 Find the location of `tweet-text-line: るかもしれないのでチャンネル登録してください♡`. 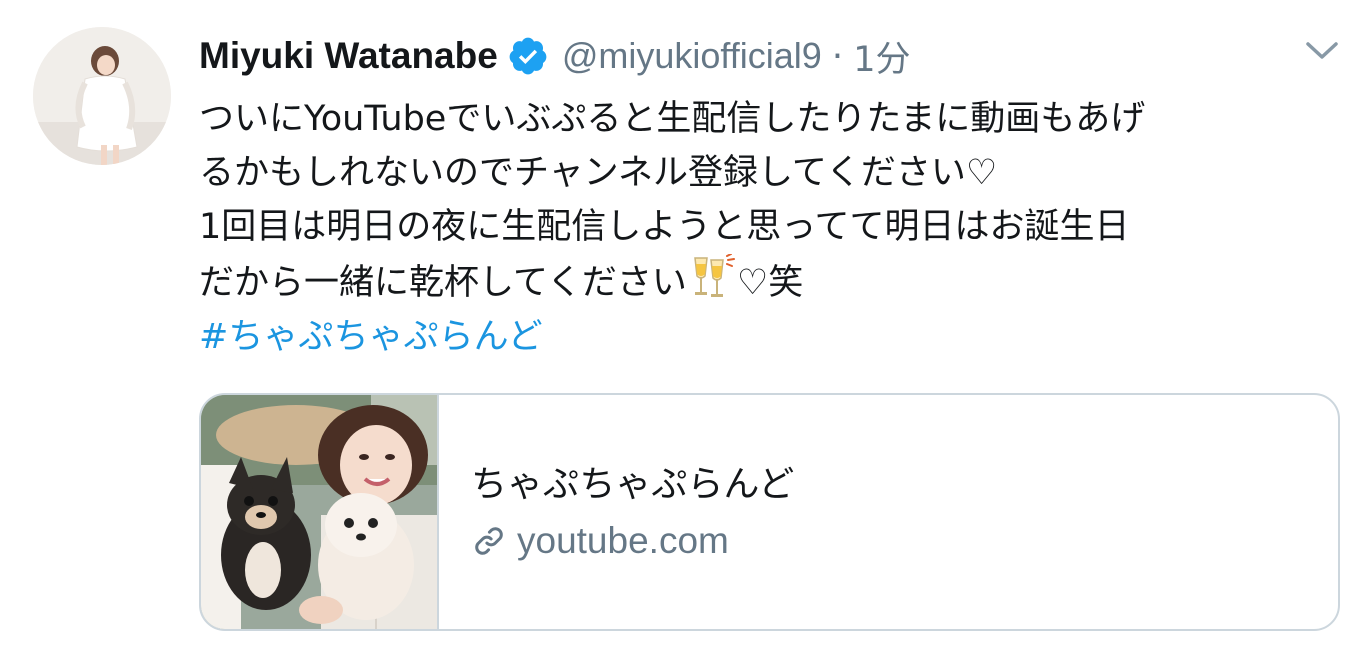

tweet-text-line: るかもしれないのでチャンネル登録してください♡ is located at coordinates (598, 173).